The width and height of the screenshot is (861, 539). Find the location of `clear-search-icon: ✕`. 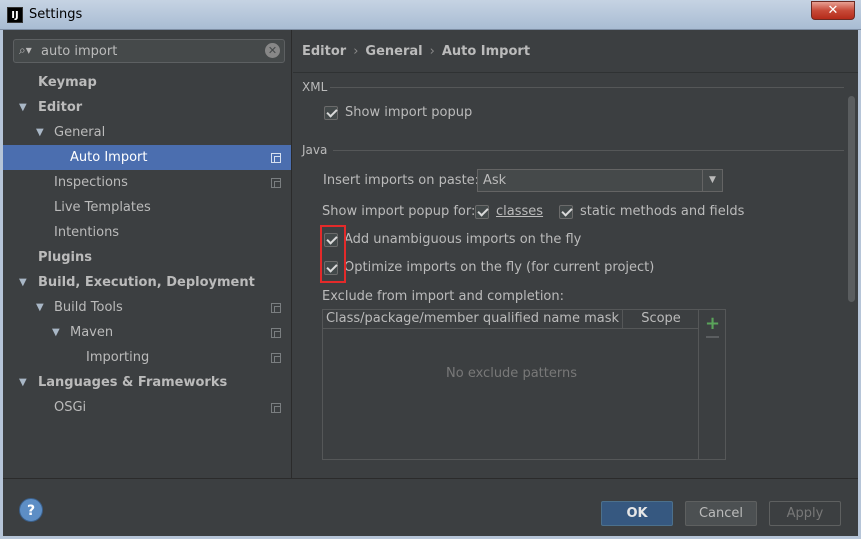

clear-search-icon: ✕ is located at coordinates (272, 50).